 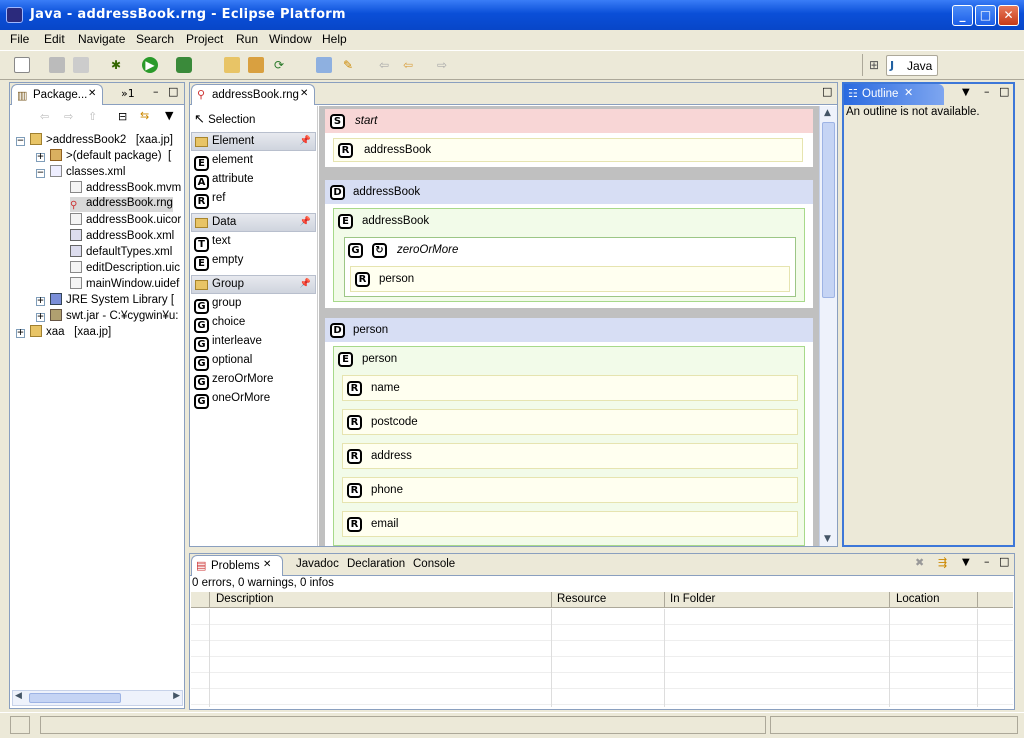 What do you see at coordinates (568, 150) in the screenshot?
I see `ref-addressbook: R addressBook` at bounding box center [568, 150].